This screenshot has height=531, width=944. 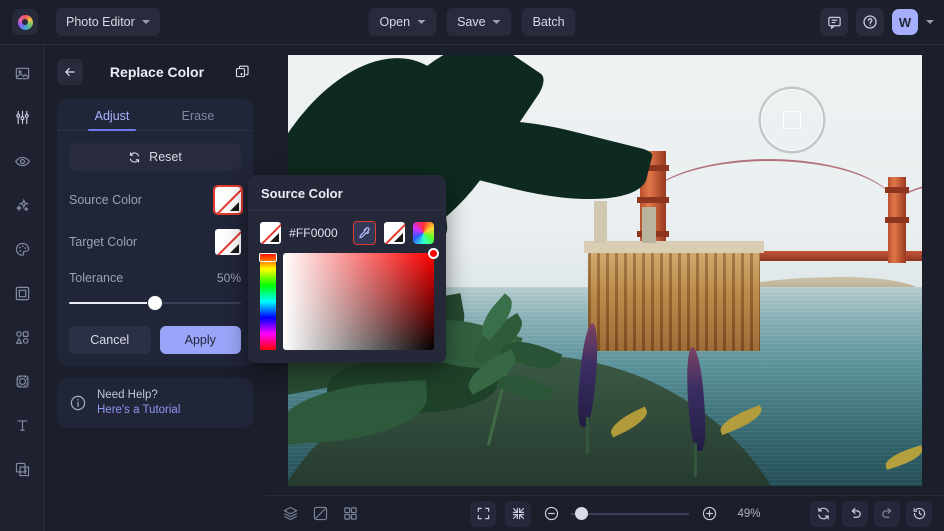 I want to click on panel-actions: Cancel Apply, so click(x=155, y=340).